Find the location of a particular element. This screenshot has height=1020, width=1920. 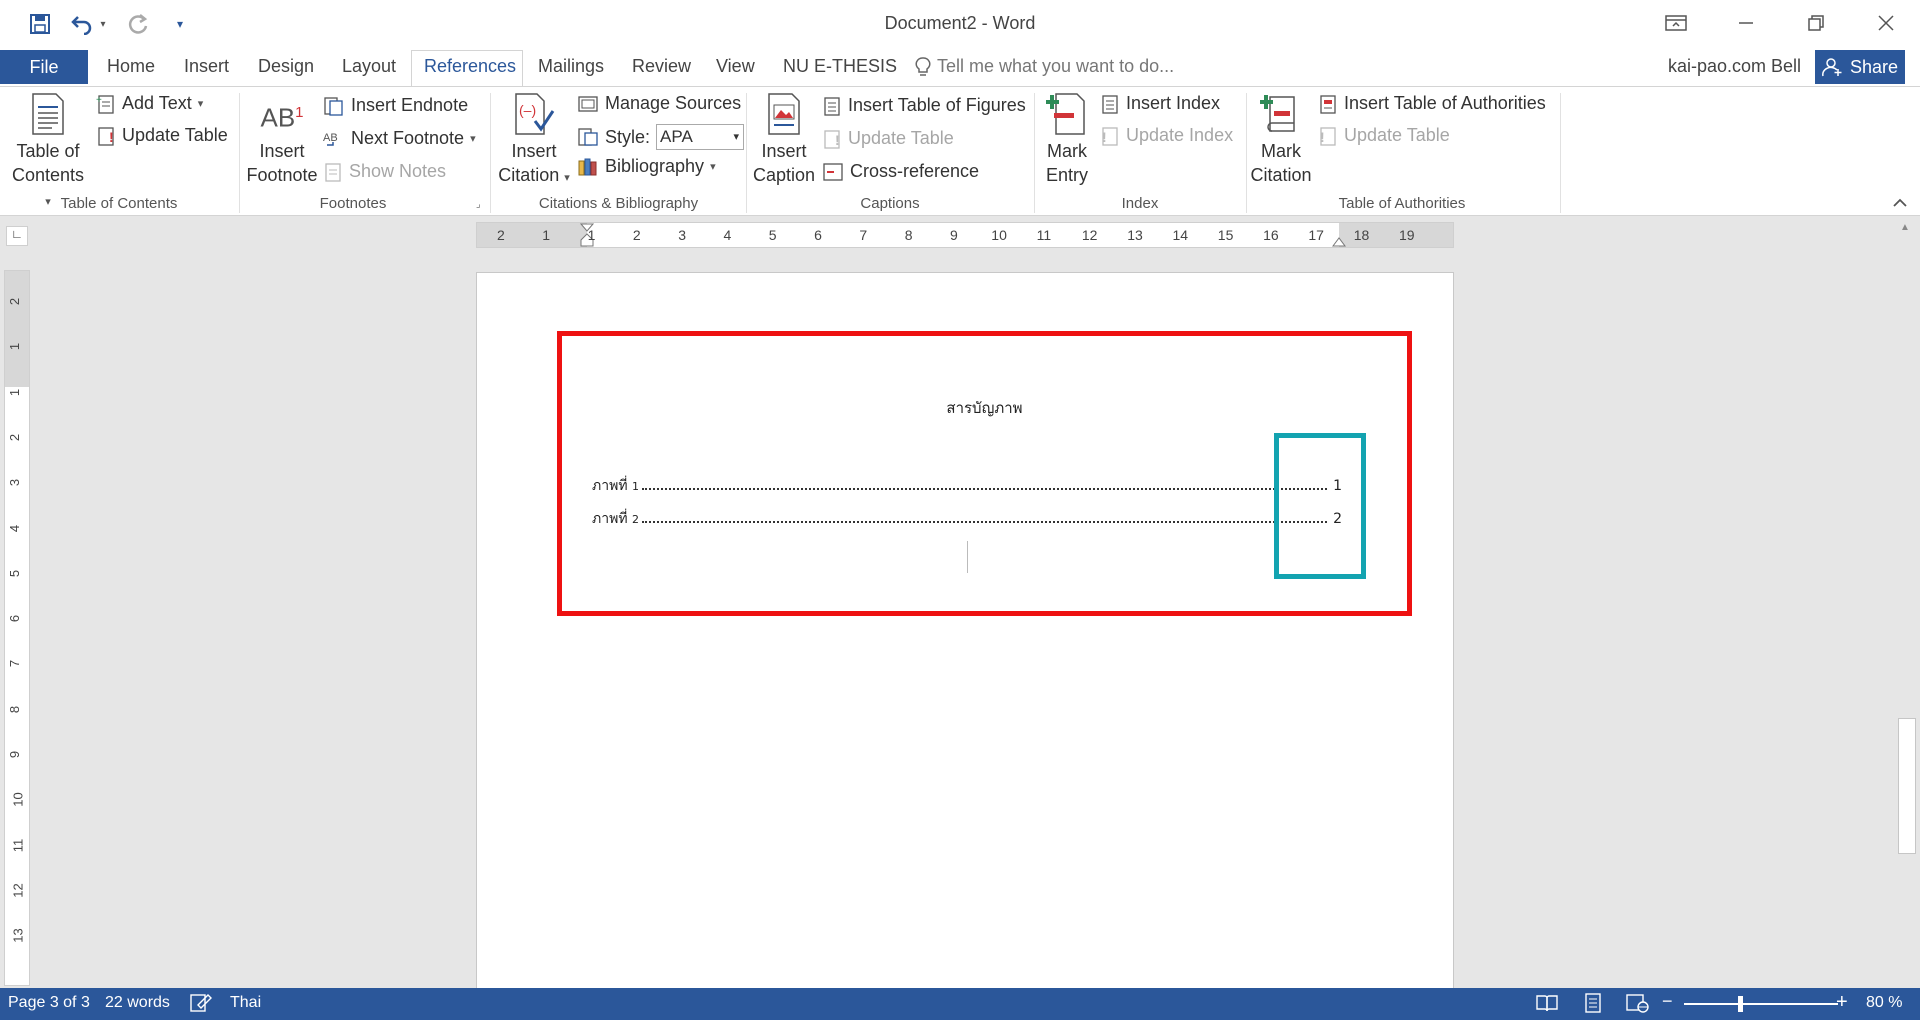

tab-file: File is located at coordinates (44, 67).